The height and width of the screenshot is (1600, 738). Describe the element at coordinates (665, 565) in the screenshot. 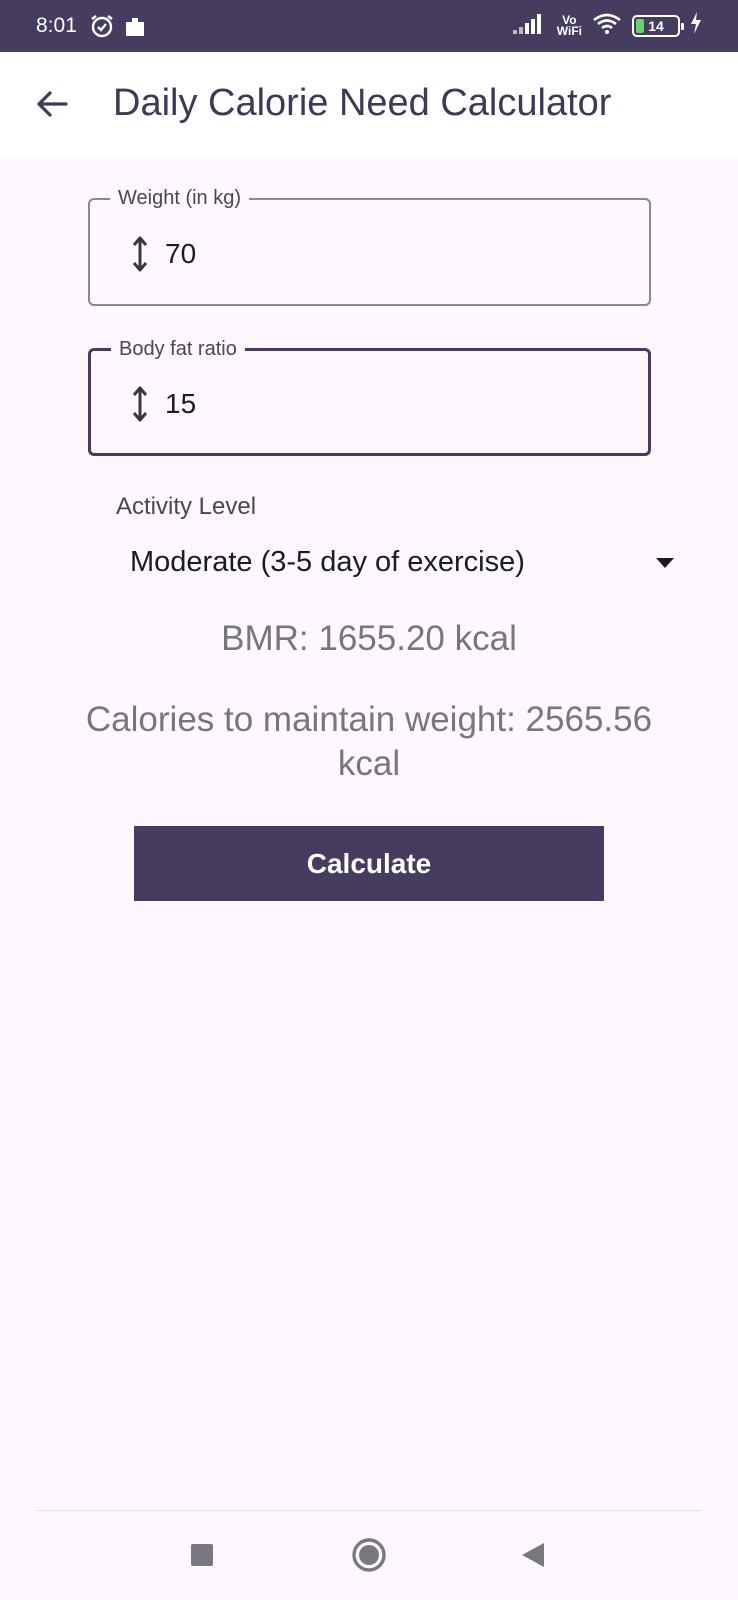

I see `dropdown-arrow-icon` at that location.